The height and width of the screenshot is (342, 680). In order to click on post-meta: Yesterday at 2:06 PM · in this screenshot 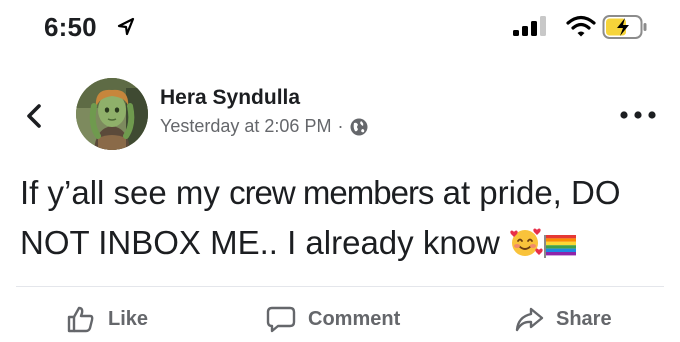, I will do `click(264, 126)`.